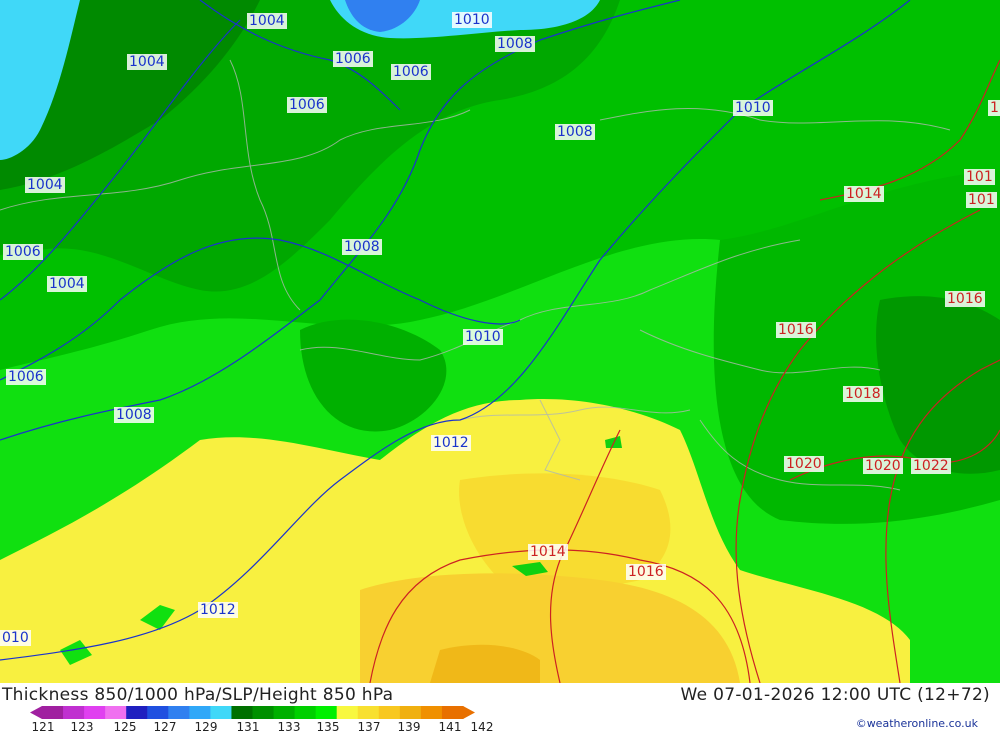 Image resolution: width=1000 pixels, height=734 pixels. I want to click on scale-label: 141, so click(450, 727).